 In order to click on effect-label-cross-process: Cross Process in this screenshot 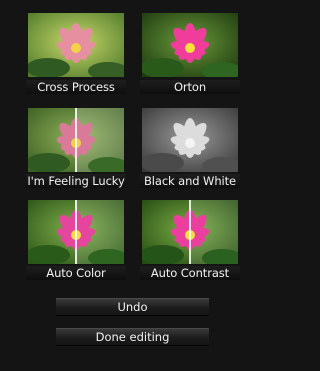, I will do `click(76, 87)`.